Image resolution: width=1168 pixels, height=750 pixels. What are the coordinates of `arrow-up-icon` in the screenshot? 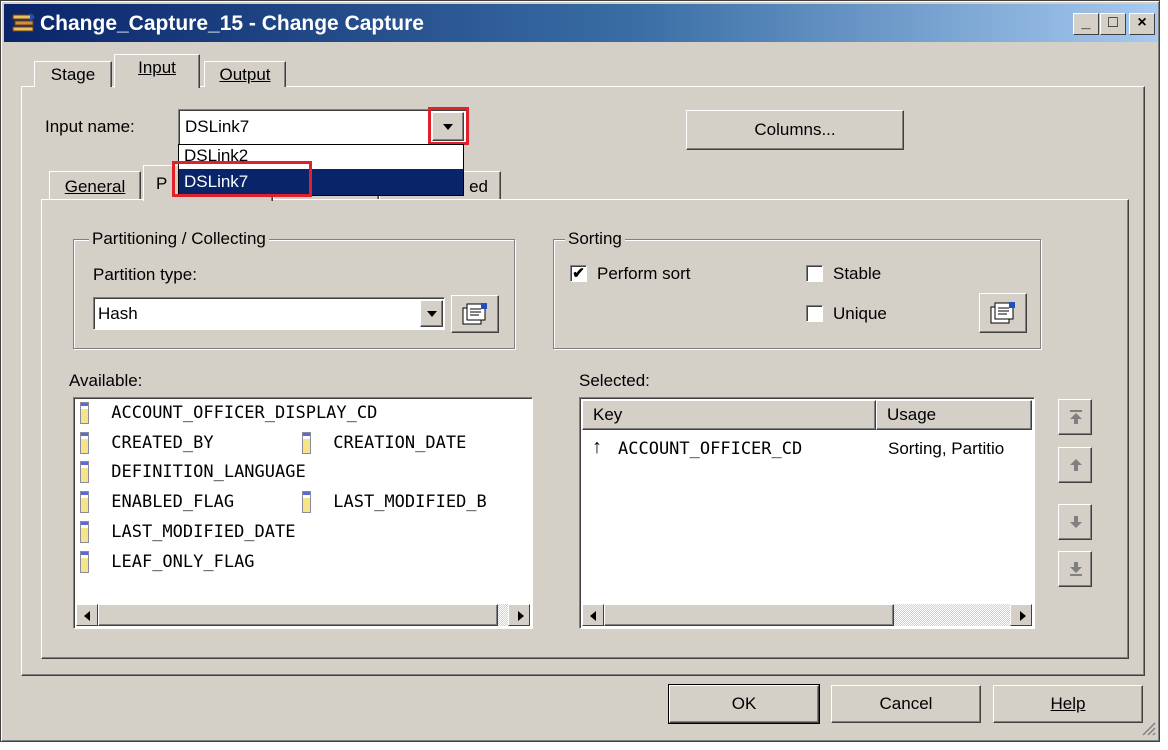 It's located at (1076, 465).